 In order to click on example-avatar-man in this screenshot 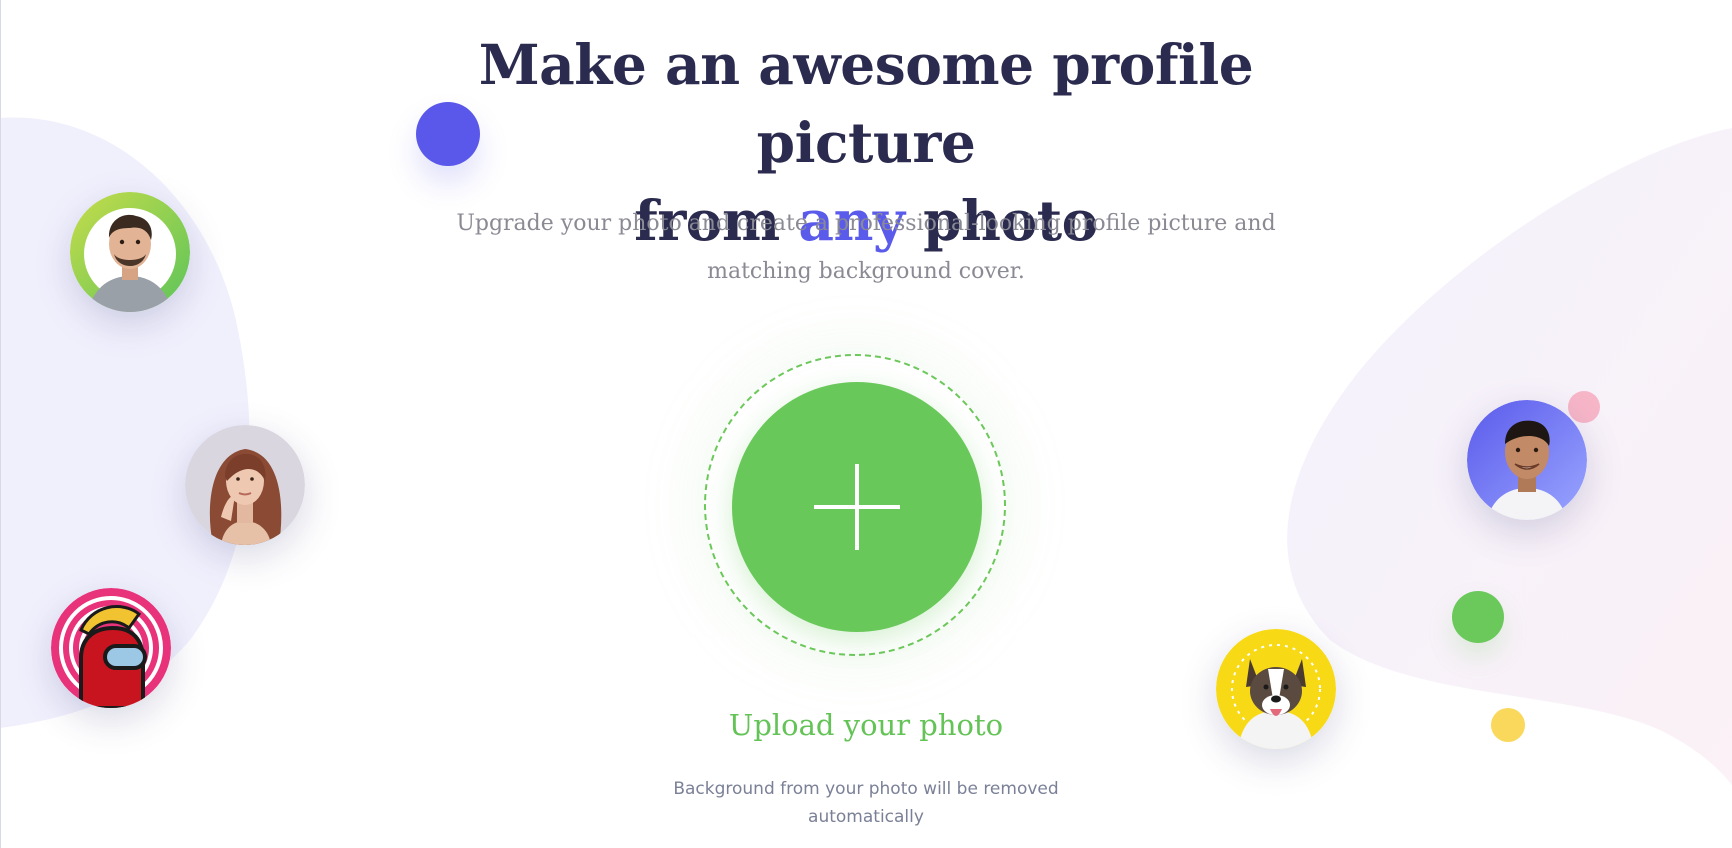, I will do `click(130, 252)`.